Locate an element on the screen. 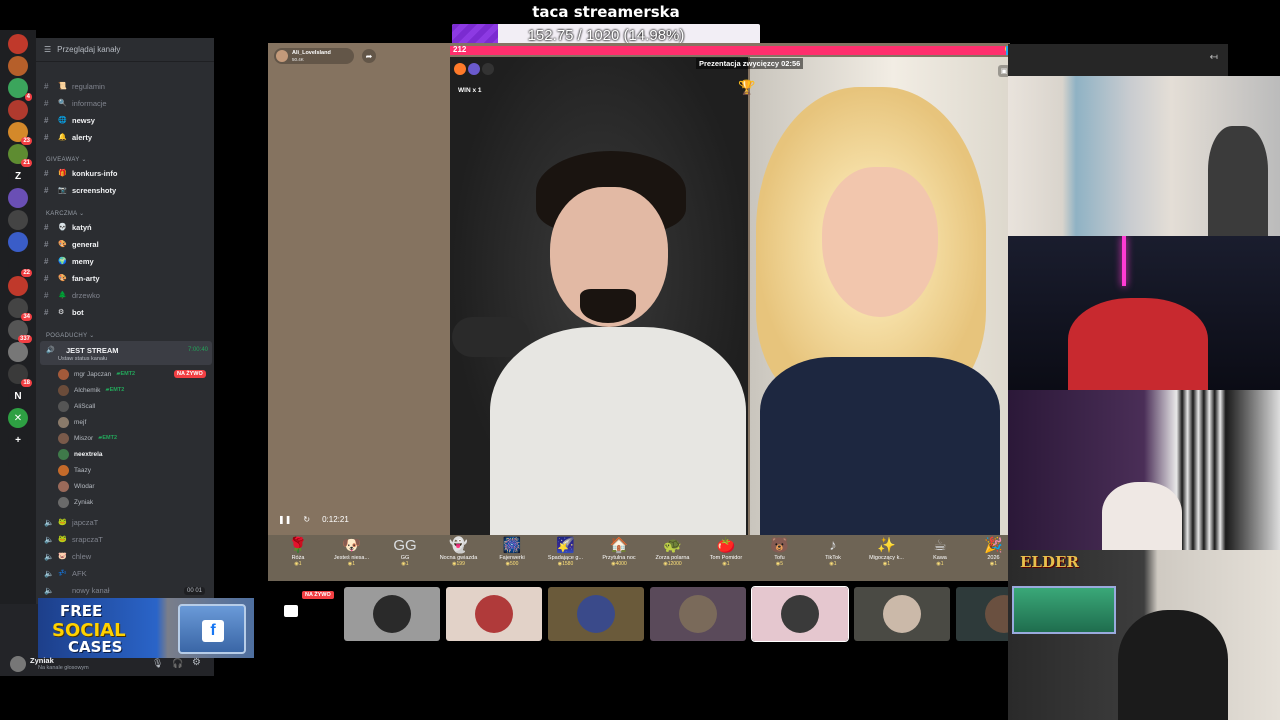 This screenshot has height=720, width=1280. pause-icon: ❚❚ is located at coordinates (284, 519).